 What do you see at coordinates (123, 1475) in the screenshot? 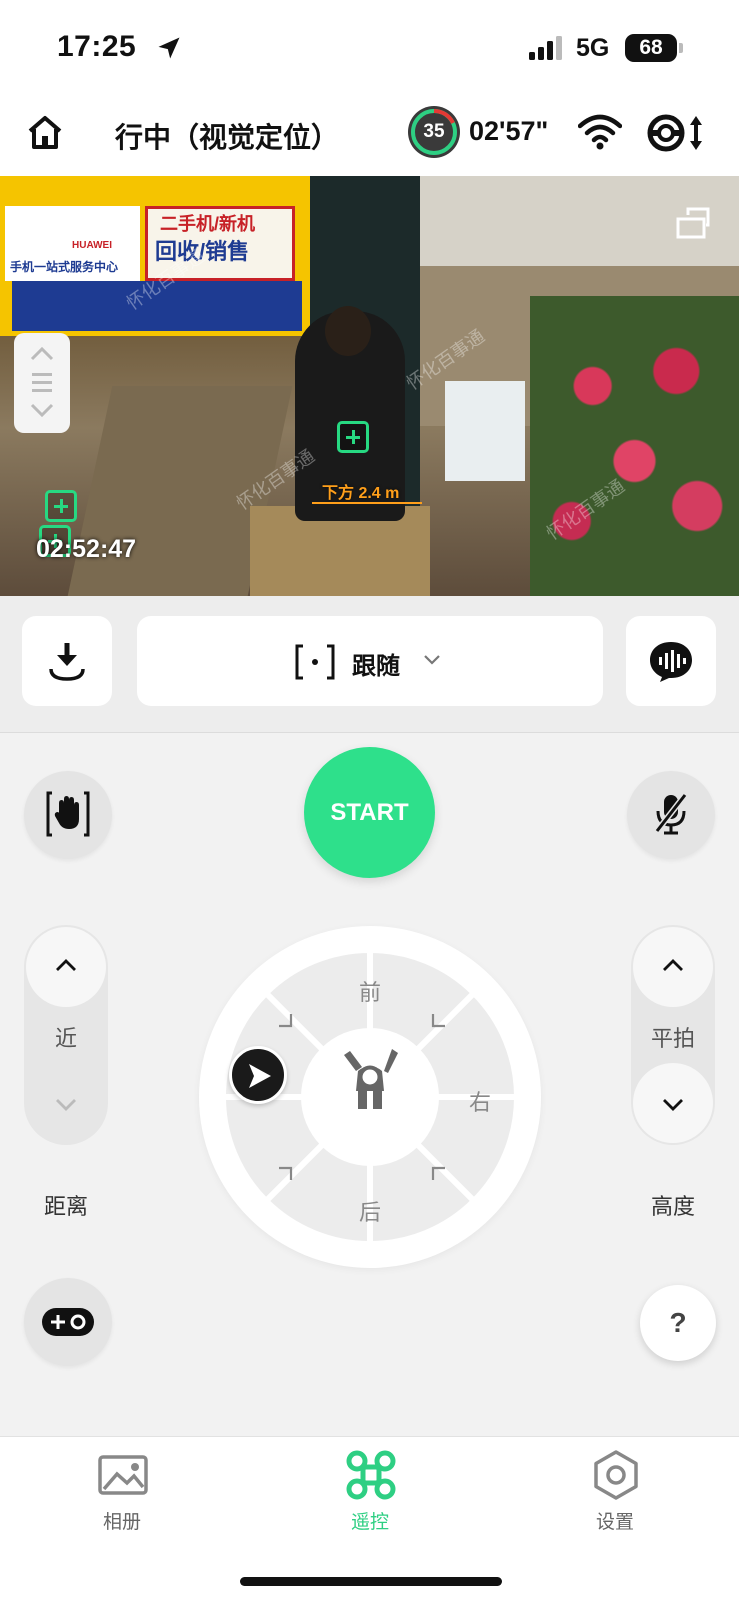
I see `album-icon` at bounding box center [123, 1475].